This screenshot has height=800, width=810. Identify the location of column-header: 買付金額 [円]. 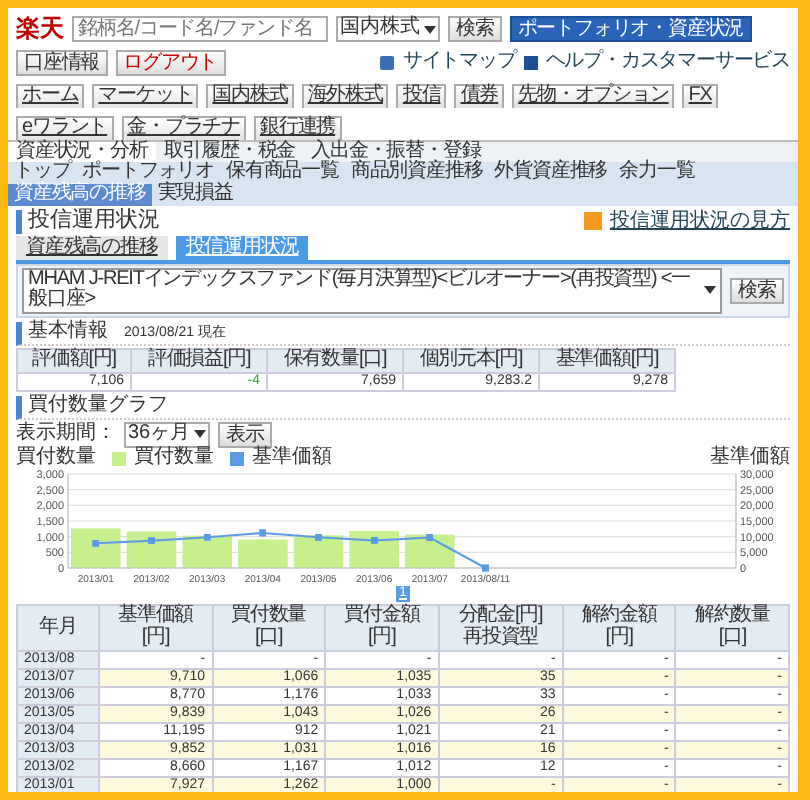
(382, 628).